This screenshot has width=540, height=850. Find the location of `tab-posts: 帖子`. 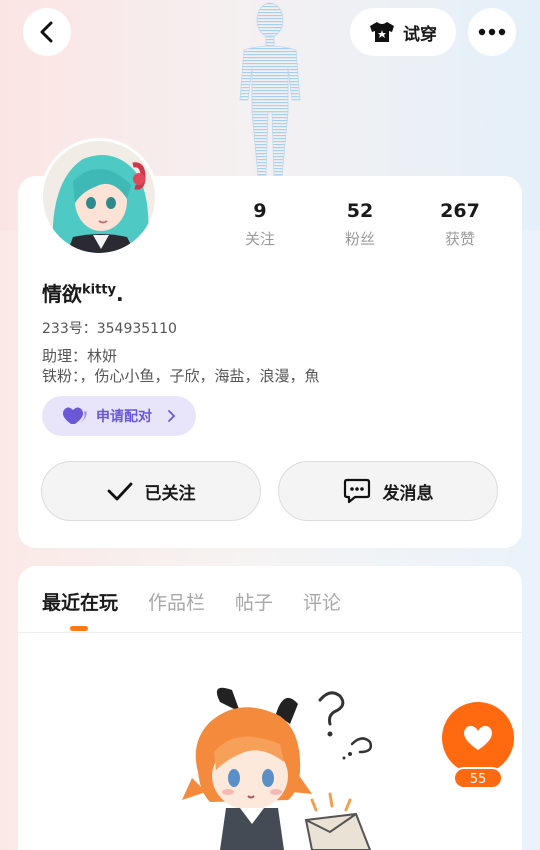

tab-posts: 帖子 is located at coordinates (254, 601).